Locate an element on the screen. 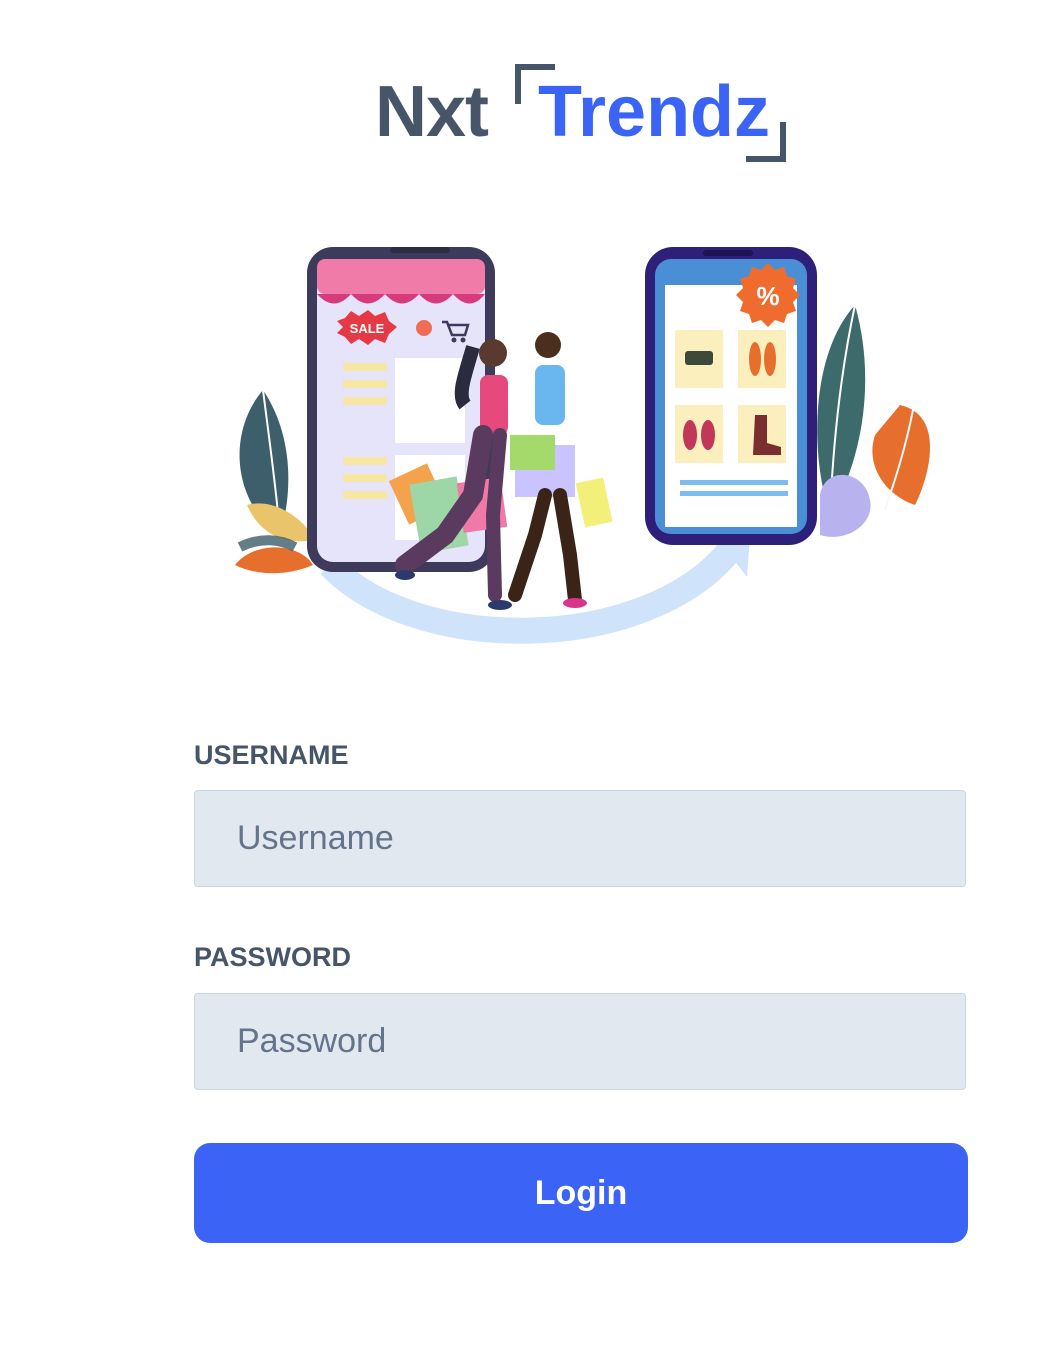 This screenshot has height=1346, width=1054. right-leaf-plant is located at coordinates (873, 420).